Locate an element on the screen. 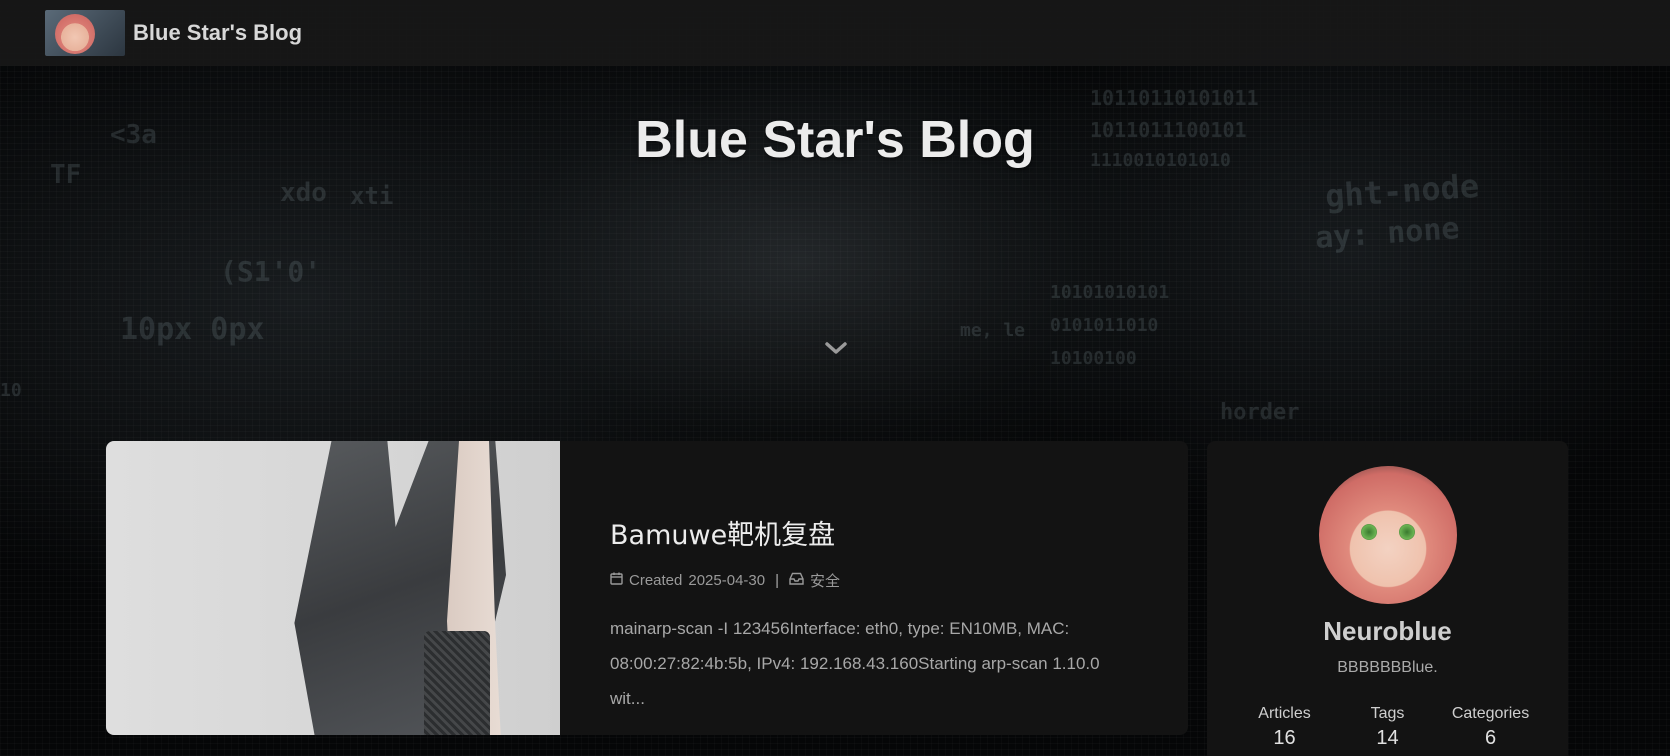 This screenshot has height=756, width=1670. post-title: Bamuwe靶机复盘 is located at coordinates (874, 532).